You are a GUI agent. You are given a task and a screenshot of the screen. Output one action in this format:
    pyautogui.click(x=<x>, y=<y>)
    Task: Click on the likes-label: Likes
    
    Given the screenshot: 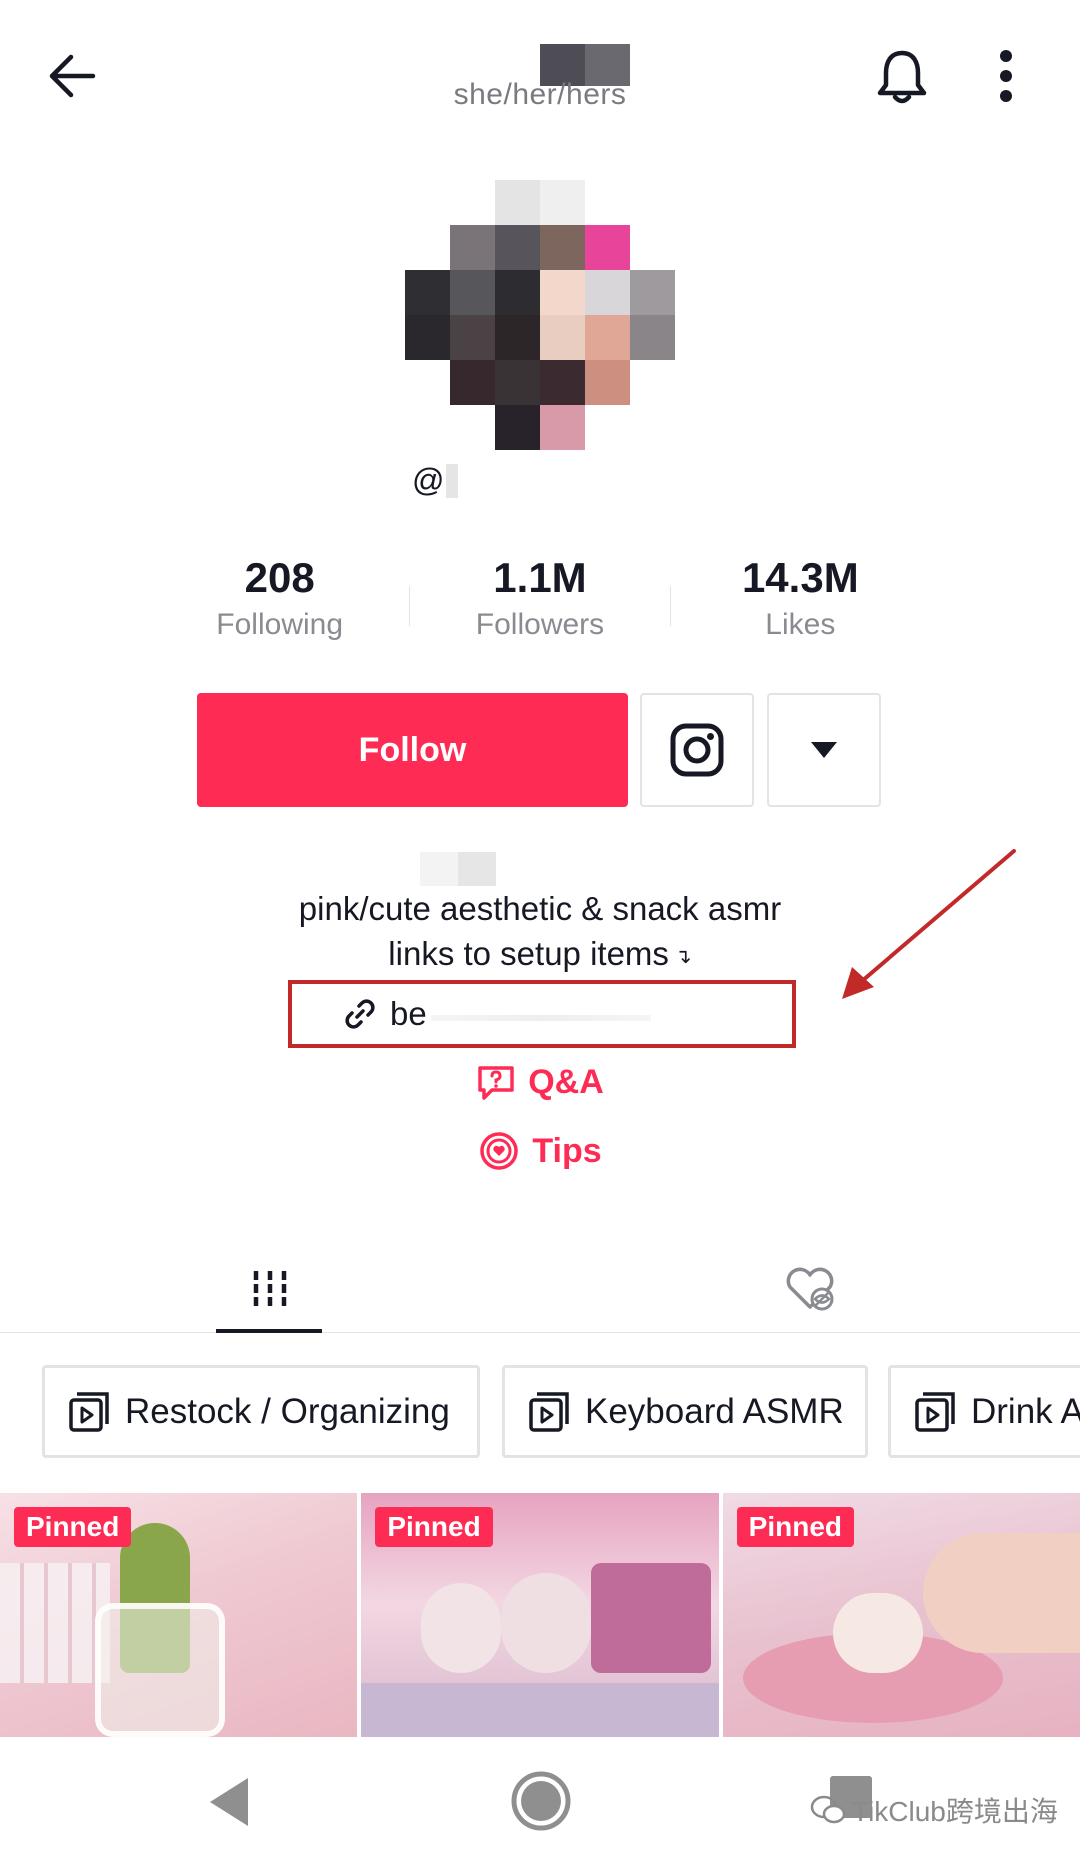 What is the action you would take?
    pyautogui.click(x=800, y=624)
    